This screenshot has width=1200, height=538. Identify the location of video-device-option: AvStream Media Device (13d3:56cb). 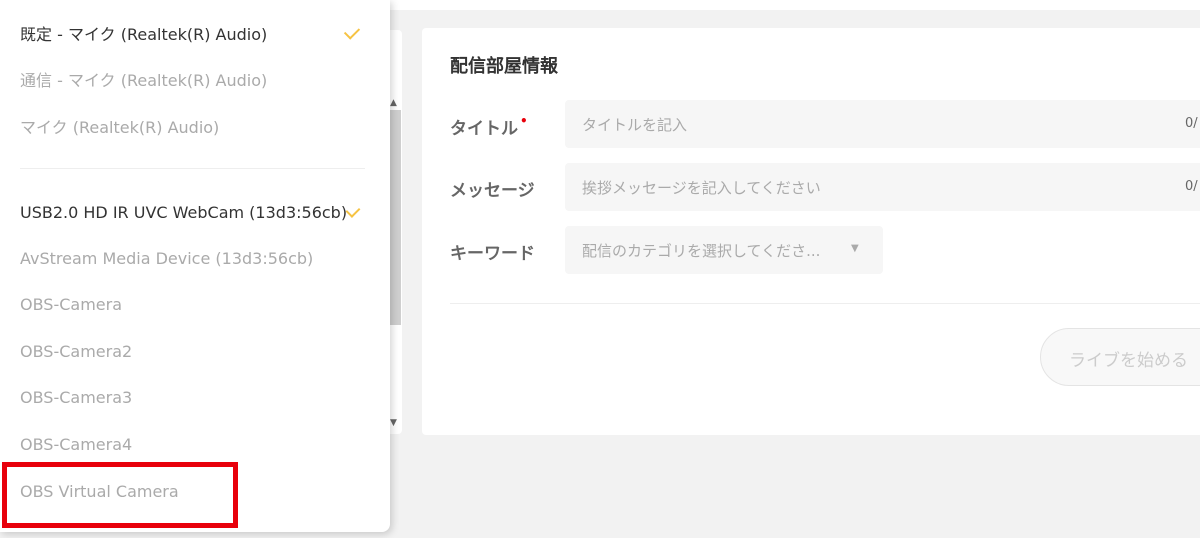
(192, 258).